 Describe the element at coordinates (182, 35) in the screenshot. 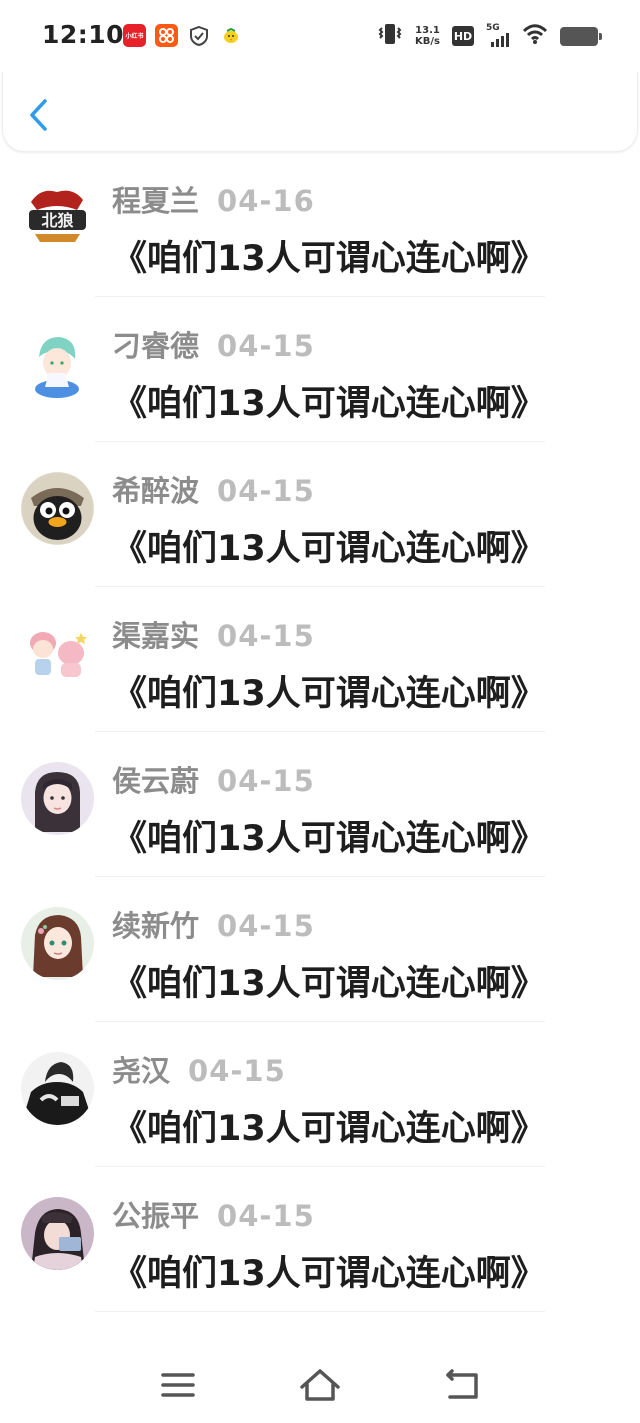

I see `notification-icons: 小红书` at that location.